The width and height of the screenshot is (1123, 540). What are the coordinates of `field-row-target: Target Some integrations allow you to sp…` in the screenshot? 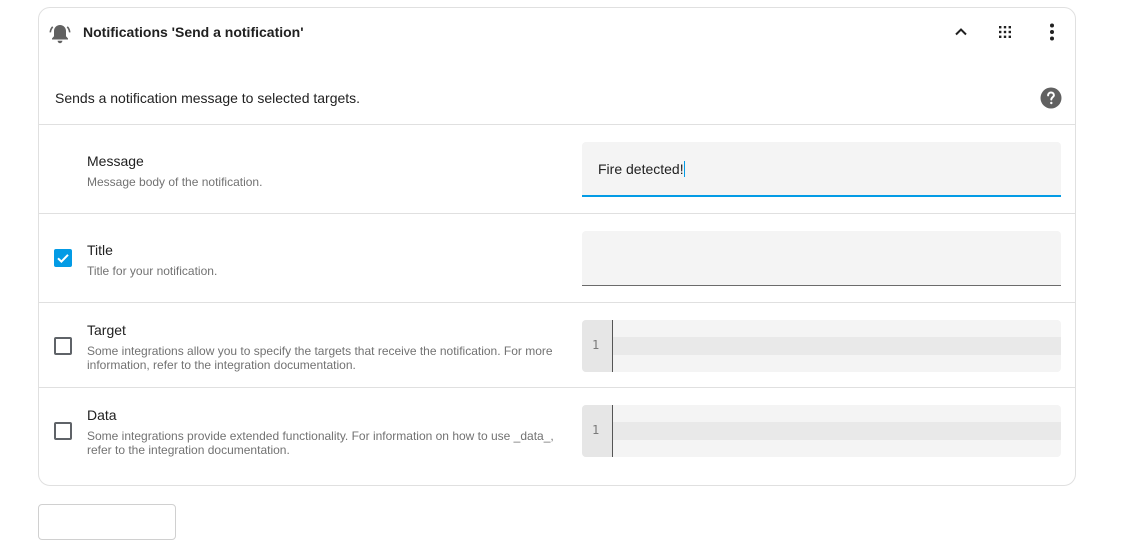 It's located at (557, 345).